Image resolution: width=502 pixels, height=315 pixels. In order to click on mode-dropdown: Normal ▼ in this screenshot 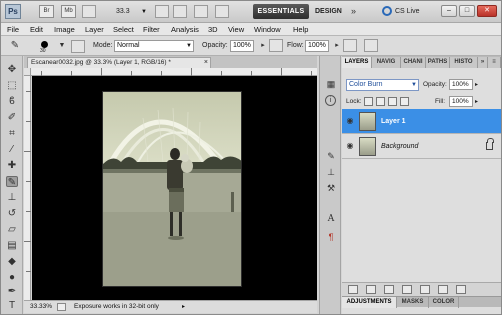, I will do `click(154, 46)`.